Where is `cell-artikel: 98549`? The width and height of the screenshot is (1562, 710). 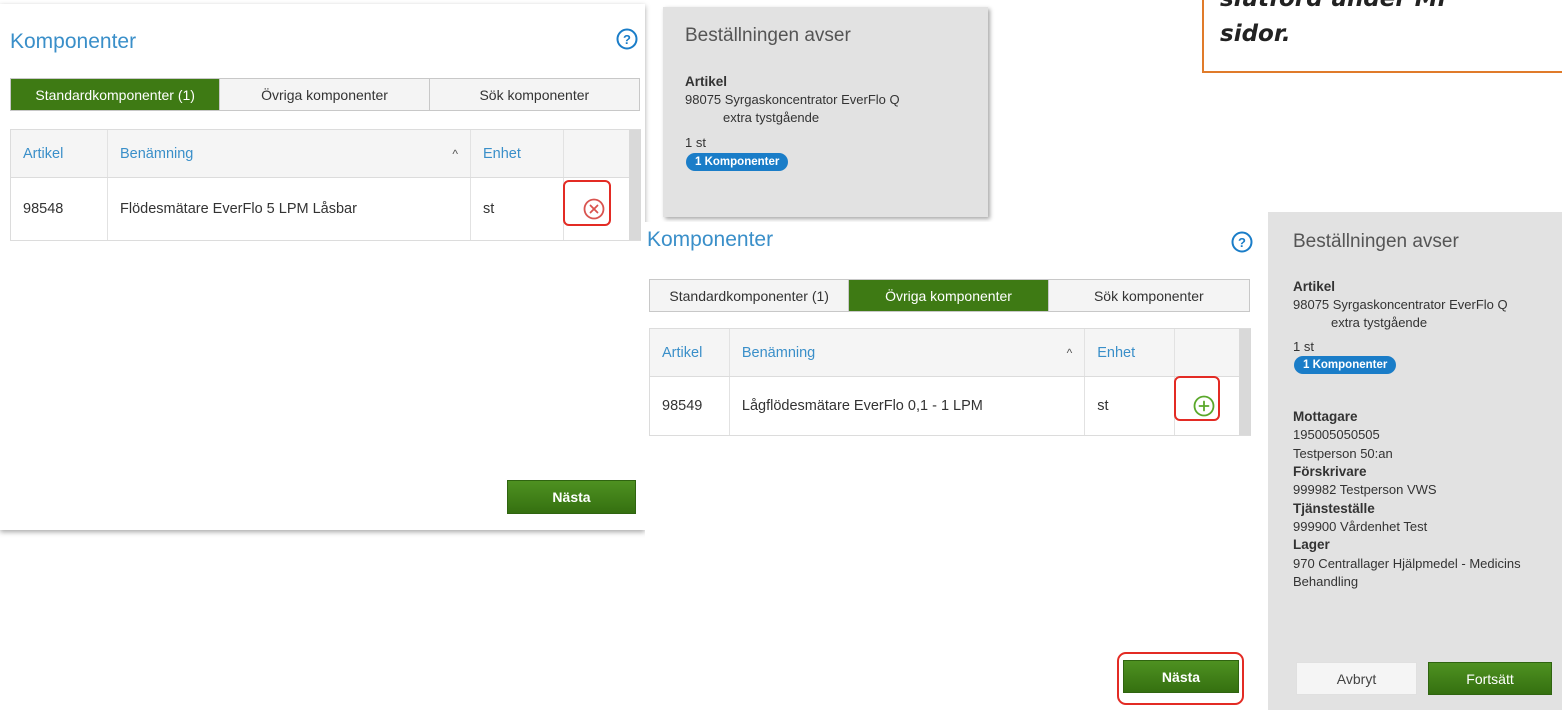 cell-artikel: 98549 is located at coordinates (690, 406).